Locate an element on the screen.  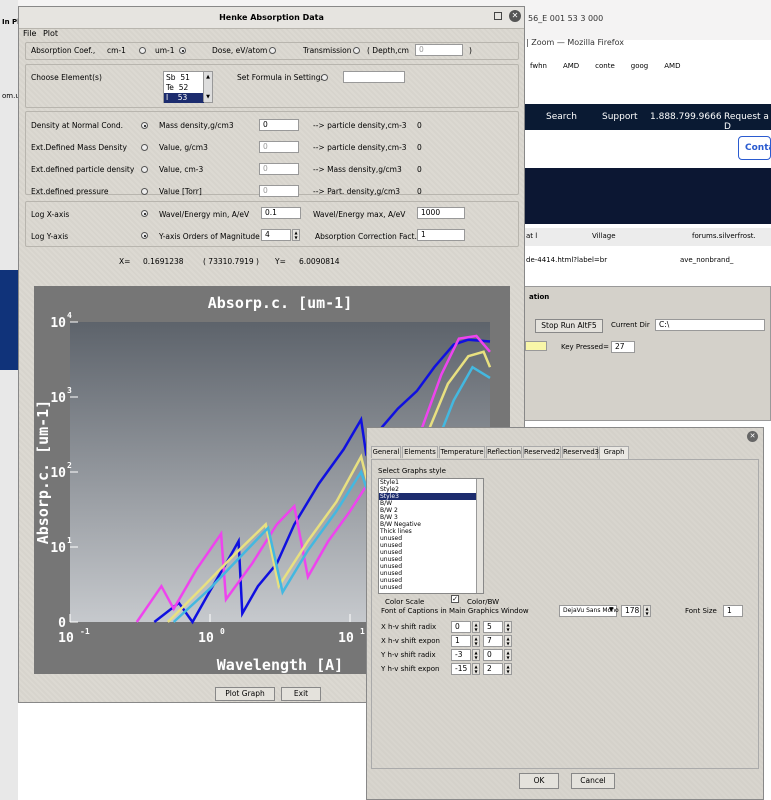
menu-file: File is located at coordinates (29, 33).